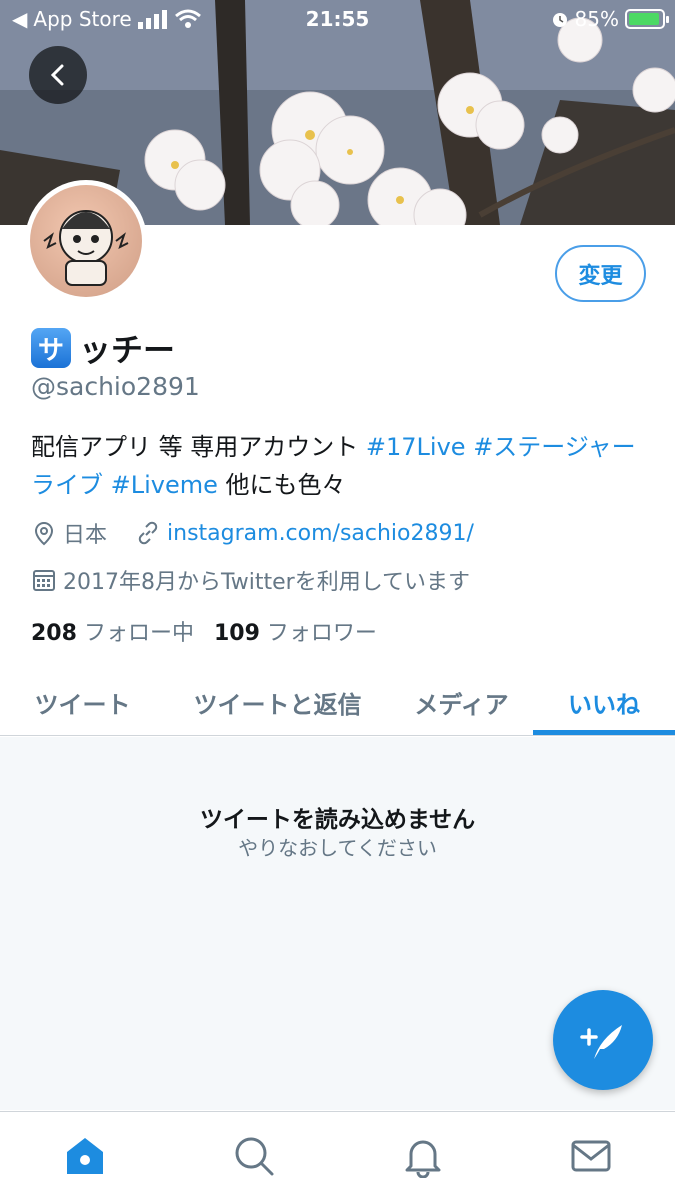 This screenshot has height=1200, width=675. What do you see at coordinates (267, 582) in the screenshot?
I see `joined-text: 2017年8月からTwitterを利用しています` at bounding box center [267, 582].